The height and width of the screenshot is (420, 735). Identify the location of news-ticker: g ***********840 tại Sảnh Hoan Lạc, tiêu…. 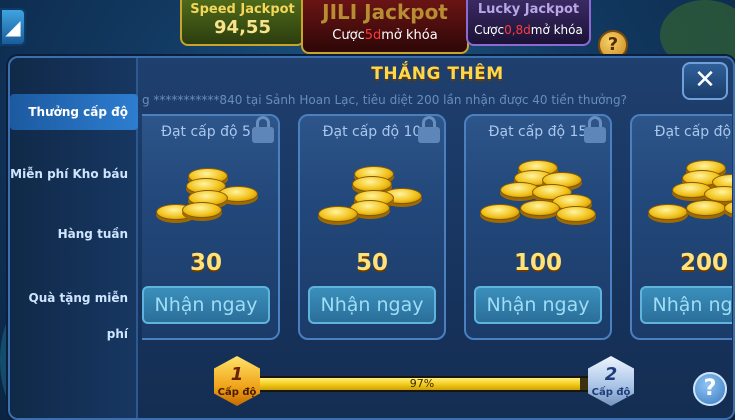
(385, 100).